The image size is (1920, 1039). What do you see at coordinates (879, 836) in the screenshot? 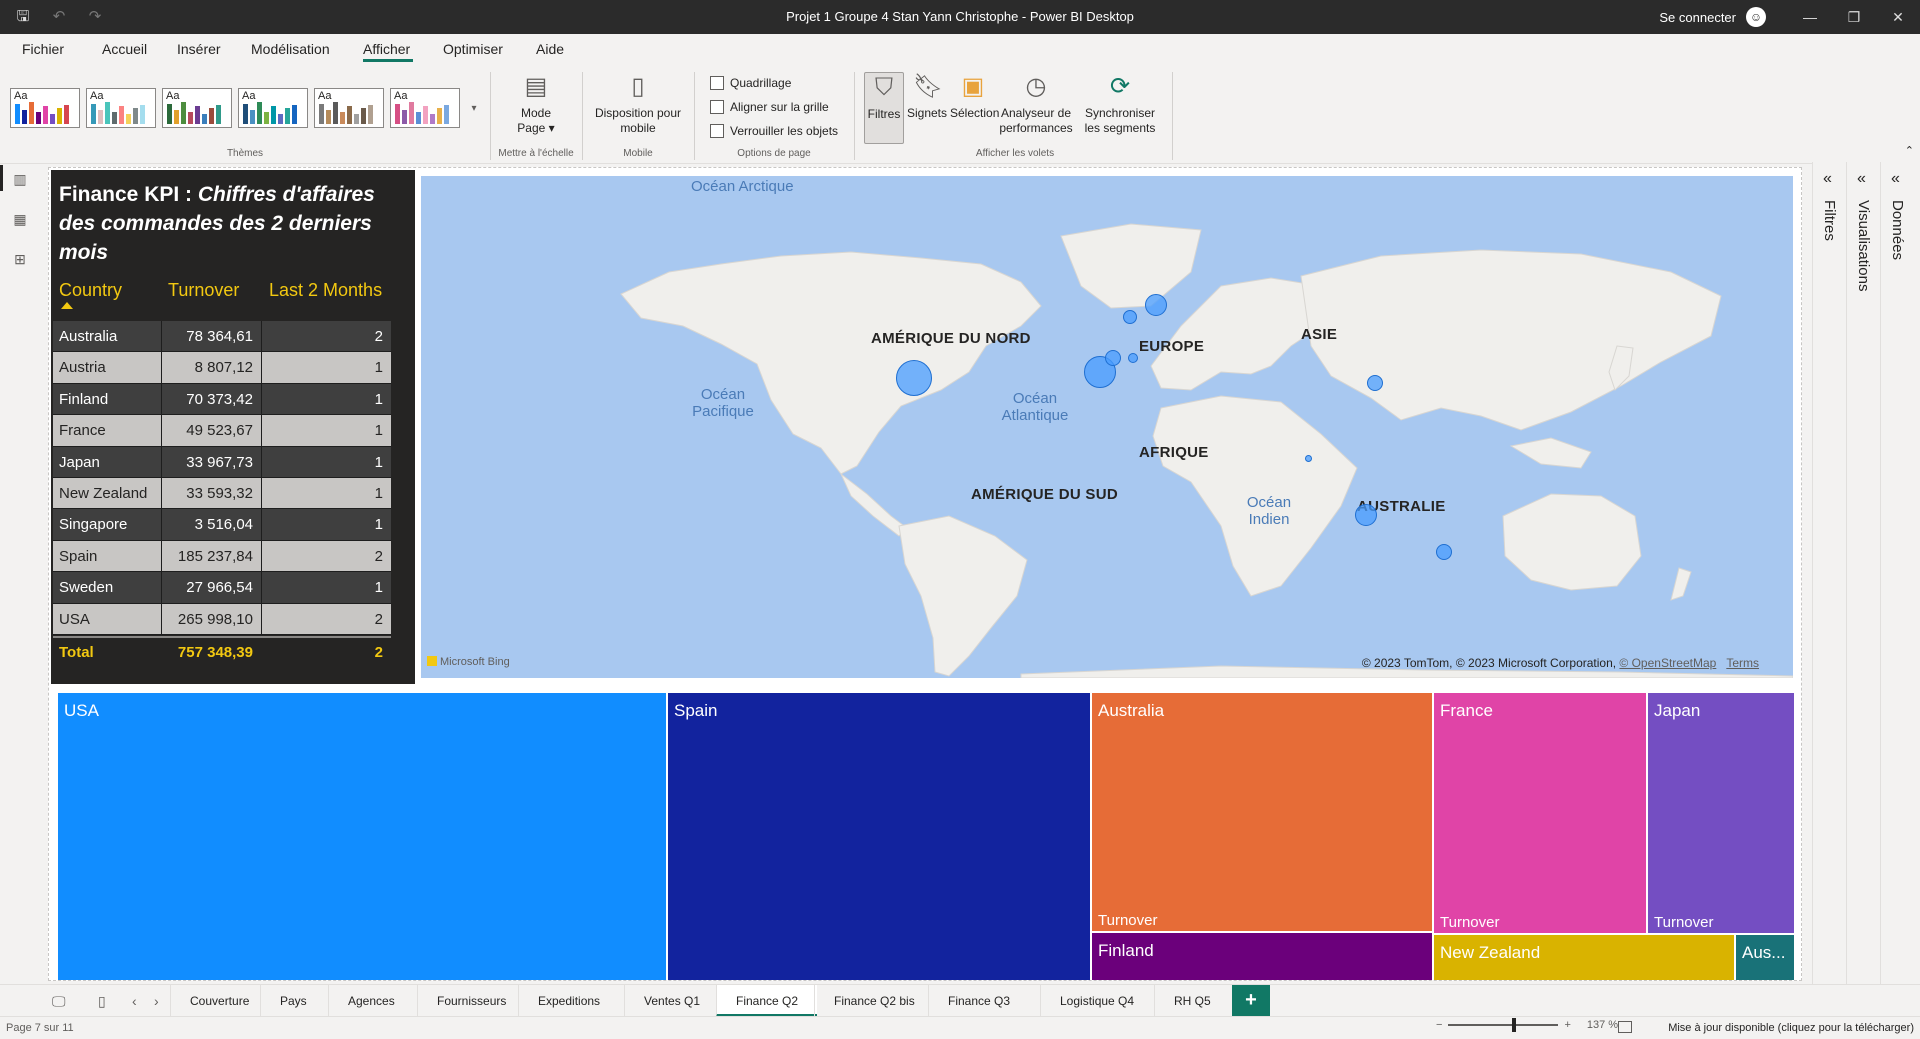
I see `treemap-tile-spain: Spain` at bounding box center [879, 836].